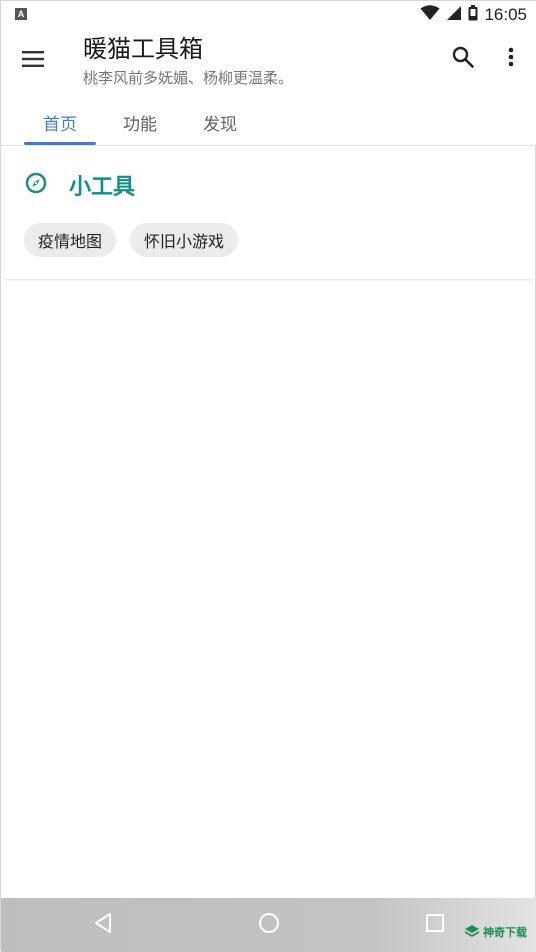 This screenshot has height=952, width=536. What do you see at coordinates (268, 15) in the screenshot?
I see `status-bar: A 16:05` at bounding box center [268, 15].